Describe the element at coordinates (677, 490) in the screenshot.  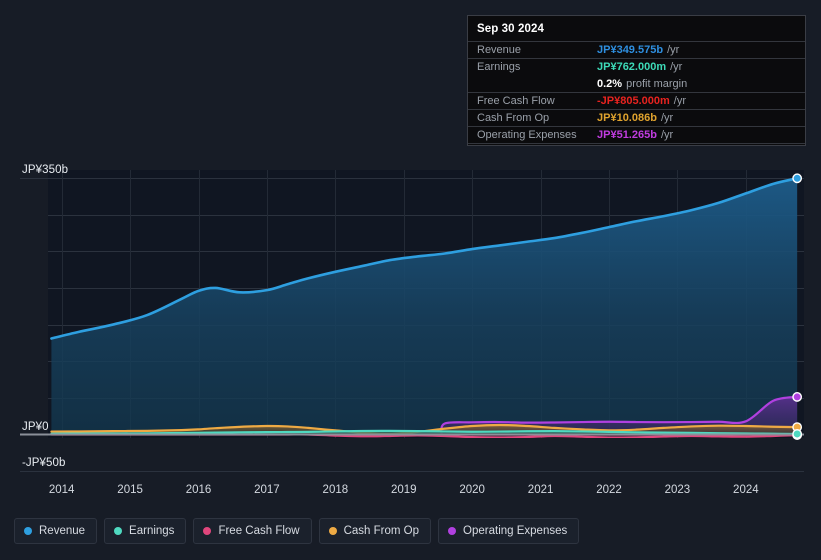
I see `x-axis-tick-label: 2023` at that location.